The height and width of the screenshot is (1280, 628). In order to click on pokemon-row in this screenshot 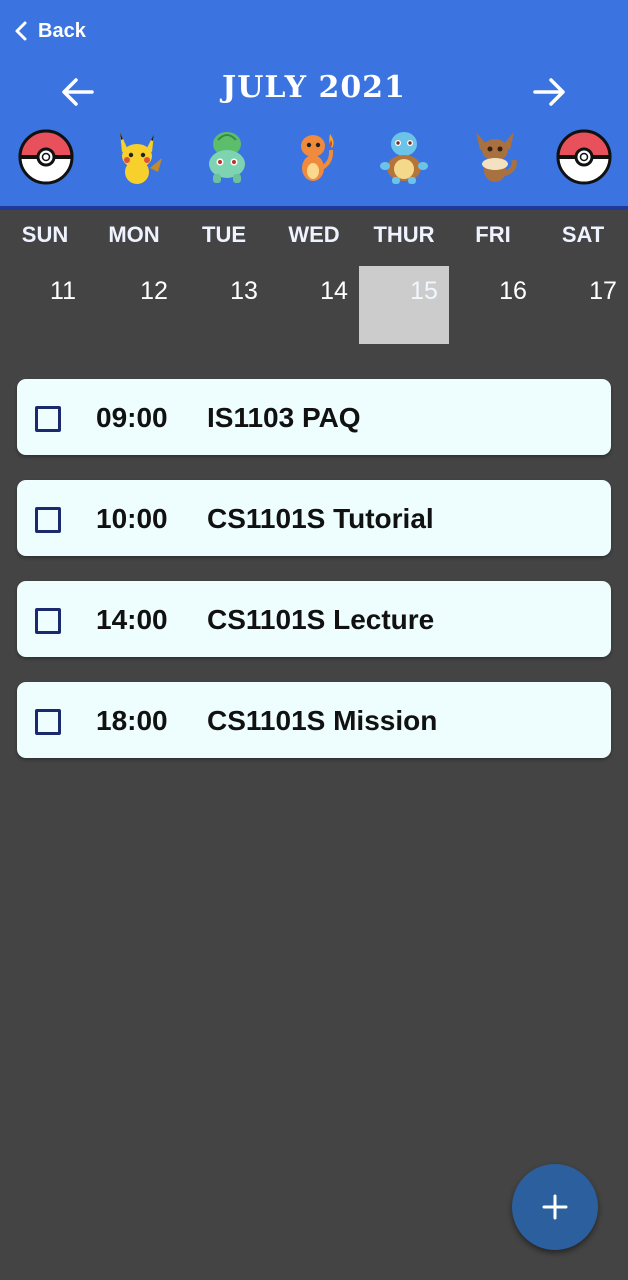, I will do `click(314, 157)`.